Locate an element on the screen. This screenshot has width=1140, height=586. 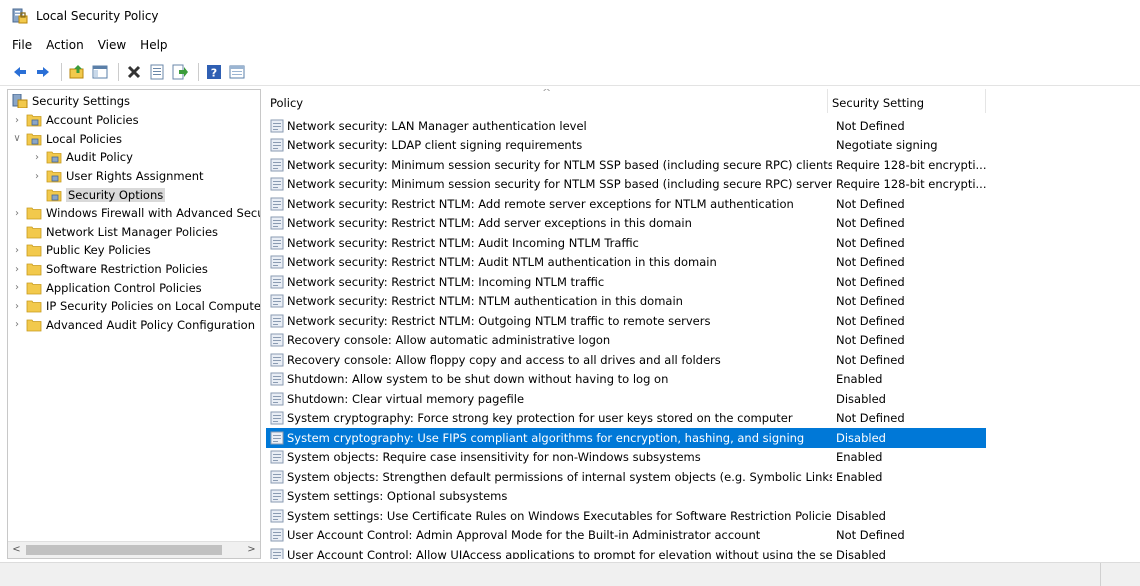
tree-item: Network List Manager Policies is located at coordinates (115, 232).